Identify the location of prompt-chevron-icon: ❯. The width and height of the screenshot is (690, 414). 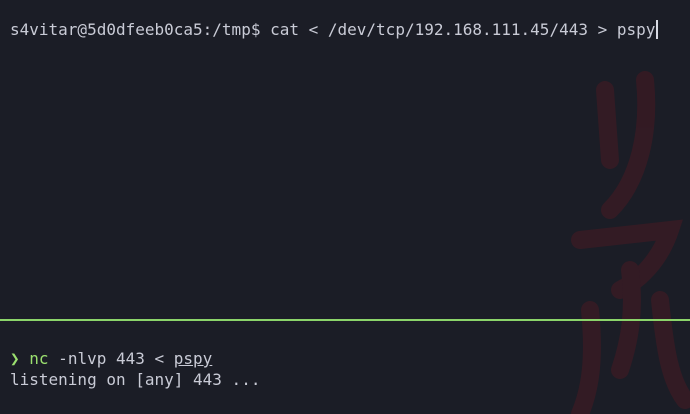
(15, 358).